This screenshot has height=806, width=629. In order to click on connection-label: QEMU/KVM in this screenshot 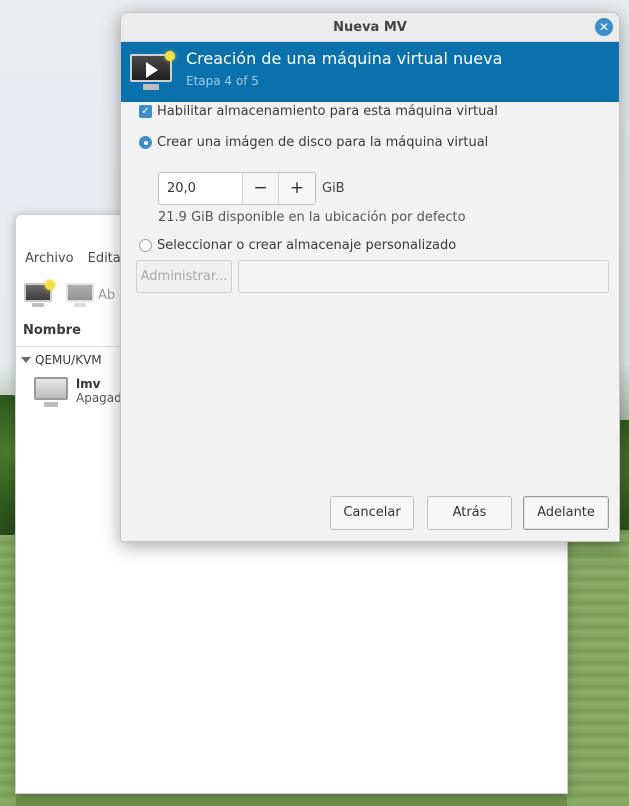, I will do `click(68, 360)`.